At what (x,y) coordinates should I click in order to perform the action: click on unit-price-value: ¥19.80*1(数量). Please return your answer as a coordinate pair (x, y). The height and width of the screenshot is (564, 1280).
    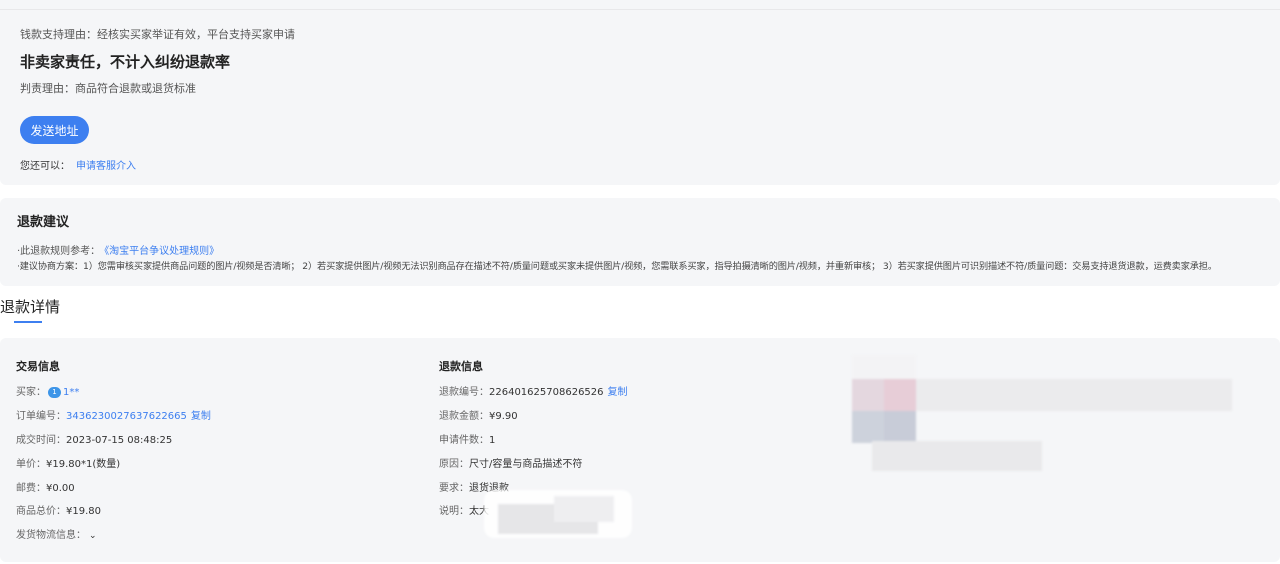
    Looking at the image, I should click on (83, 464).